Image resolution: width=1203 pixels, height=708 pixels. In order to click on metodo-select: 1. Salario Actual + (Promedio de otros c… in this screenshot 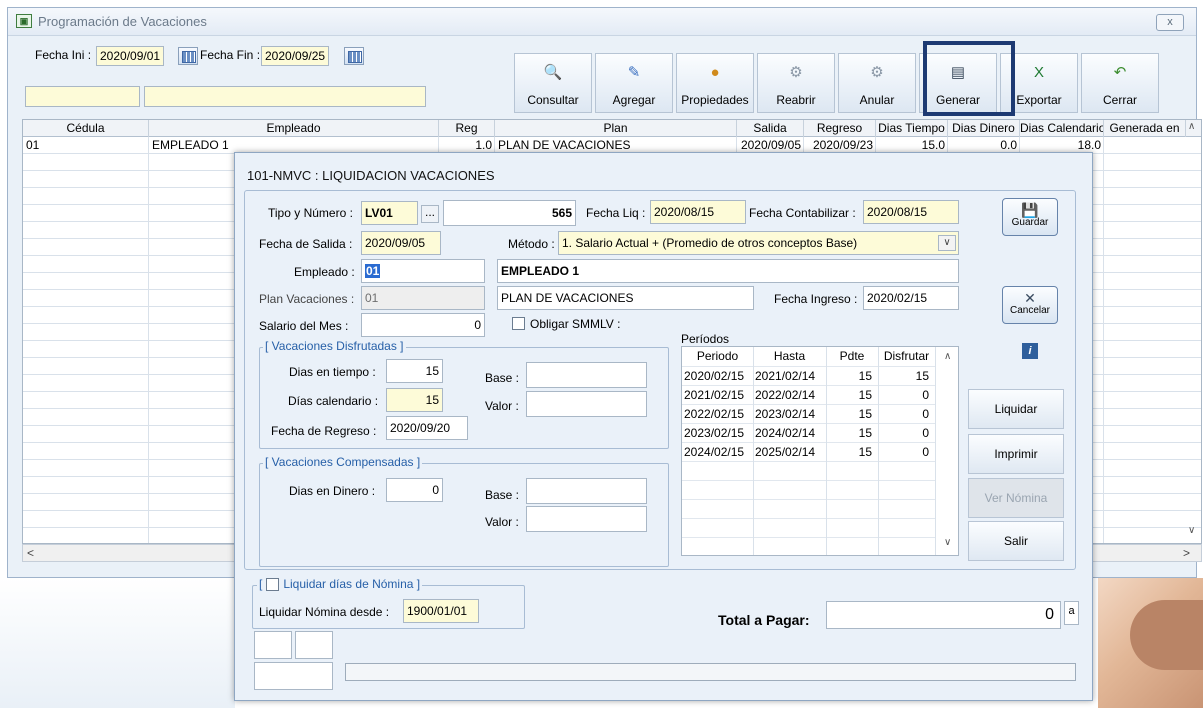, I will do `click(758, 243)`.